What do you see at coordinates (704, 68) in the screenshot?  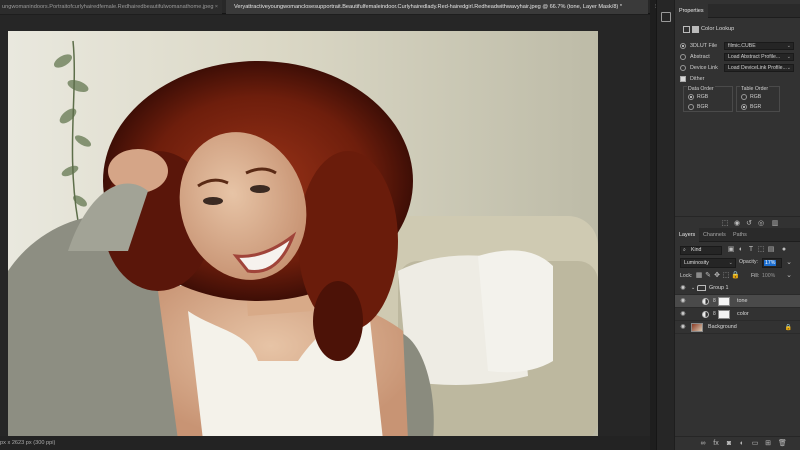 I see `label-device-link: Device Link` at bounding box center [704, 68].